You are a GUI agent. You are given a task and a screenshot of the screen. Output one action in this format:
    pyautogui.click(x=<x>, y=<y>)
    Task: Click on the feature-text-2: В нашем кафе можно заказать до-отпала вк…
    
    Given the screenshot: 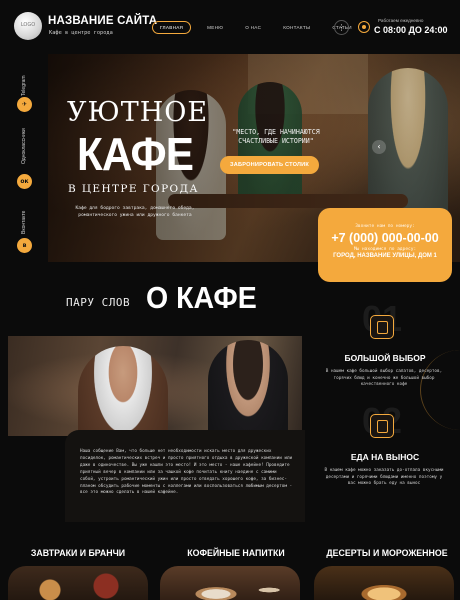 What is the action you would take?
    pyautogui.click(x=384, y=477)
    